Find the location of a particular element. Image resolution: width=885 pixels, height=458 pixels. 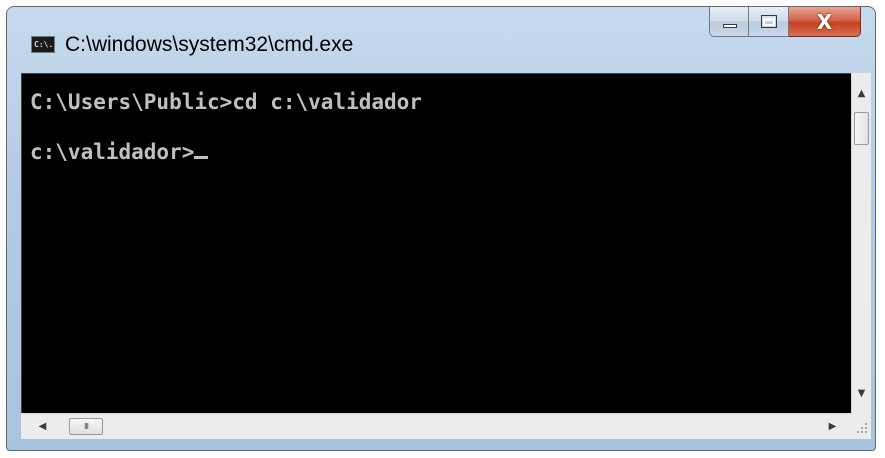

minimize-icon is located at coordinates (730, 26).